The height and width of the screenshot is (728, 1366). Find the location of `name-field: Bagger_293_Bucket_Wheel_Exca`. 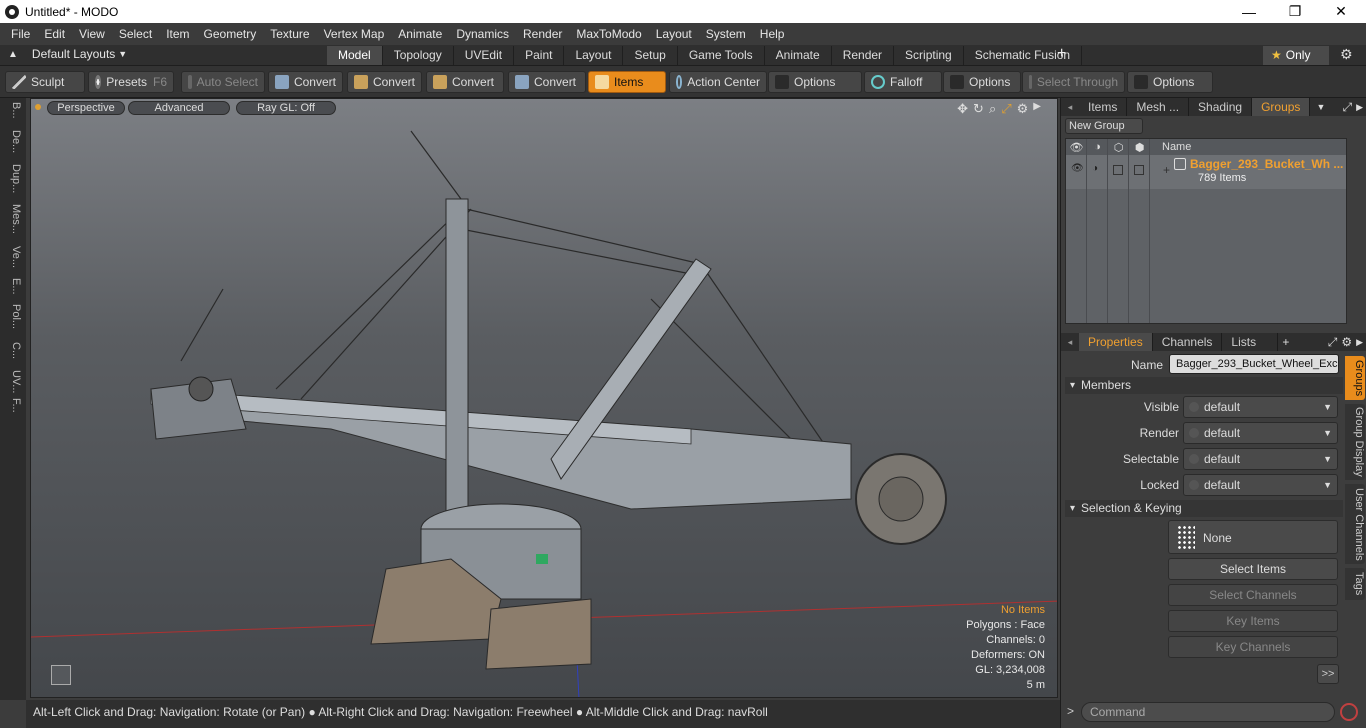

name-field: Bagger_293_Bucket_Wheel_Exca is located at coordinates (1254, 364).